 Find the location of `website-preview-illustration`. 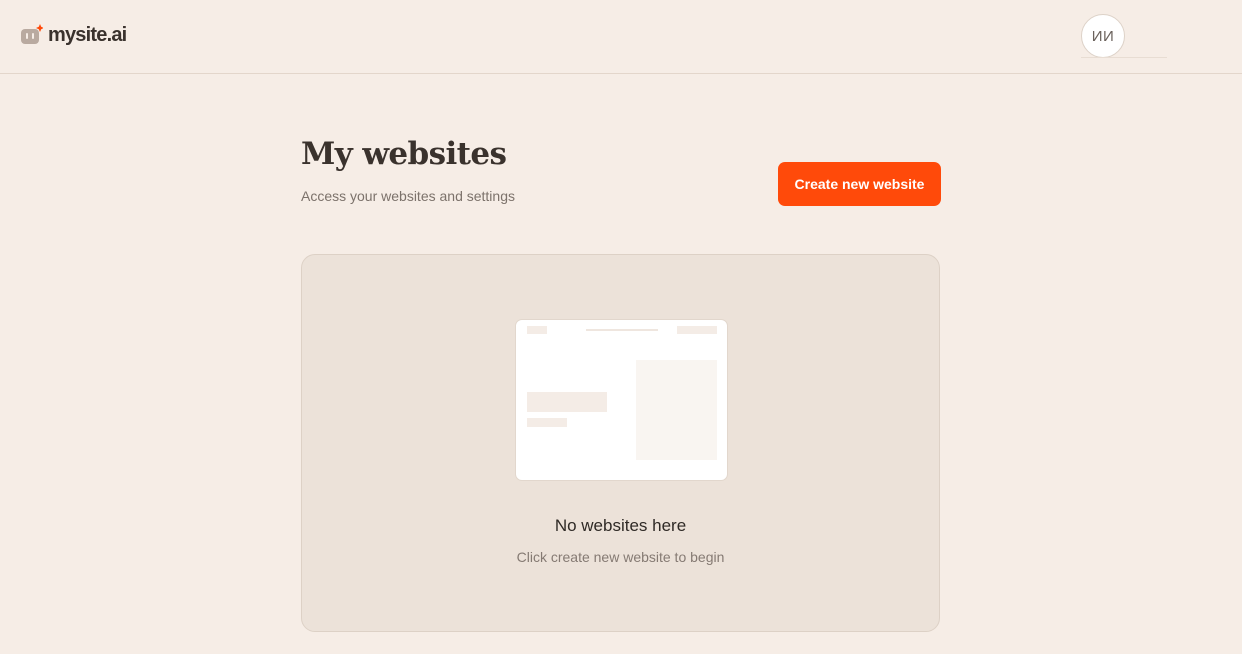

website-preview-illustration is located at coordinates (621, 400).